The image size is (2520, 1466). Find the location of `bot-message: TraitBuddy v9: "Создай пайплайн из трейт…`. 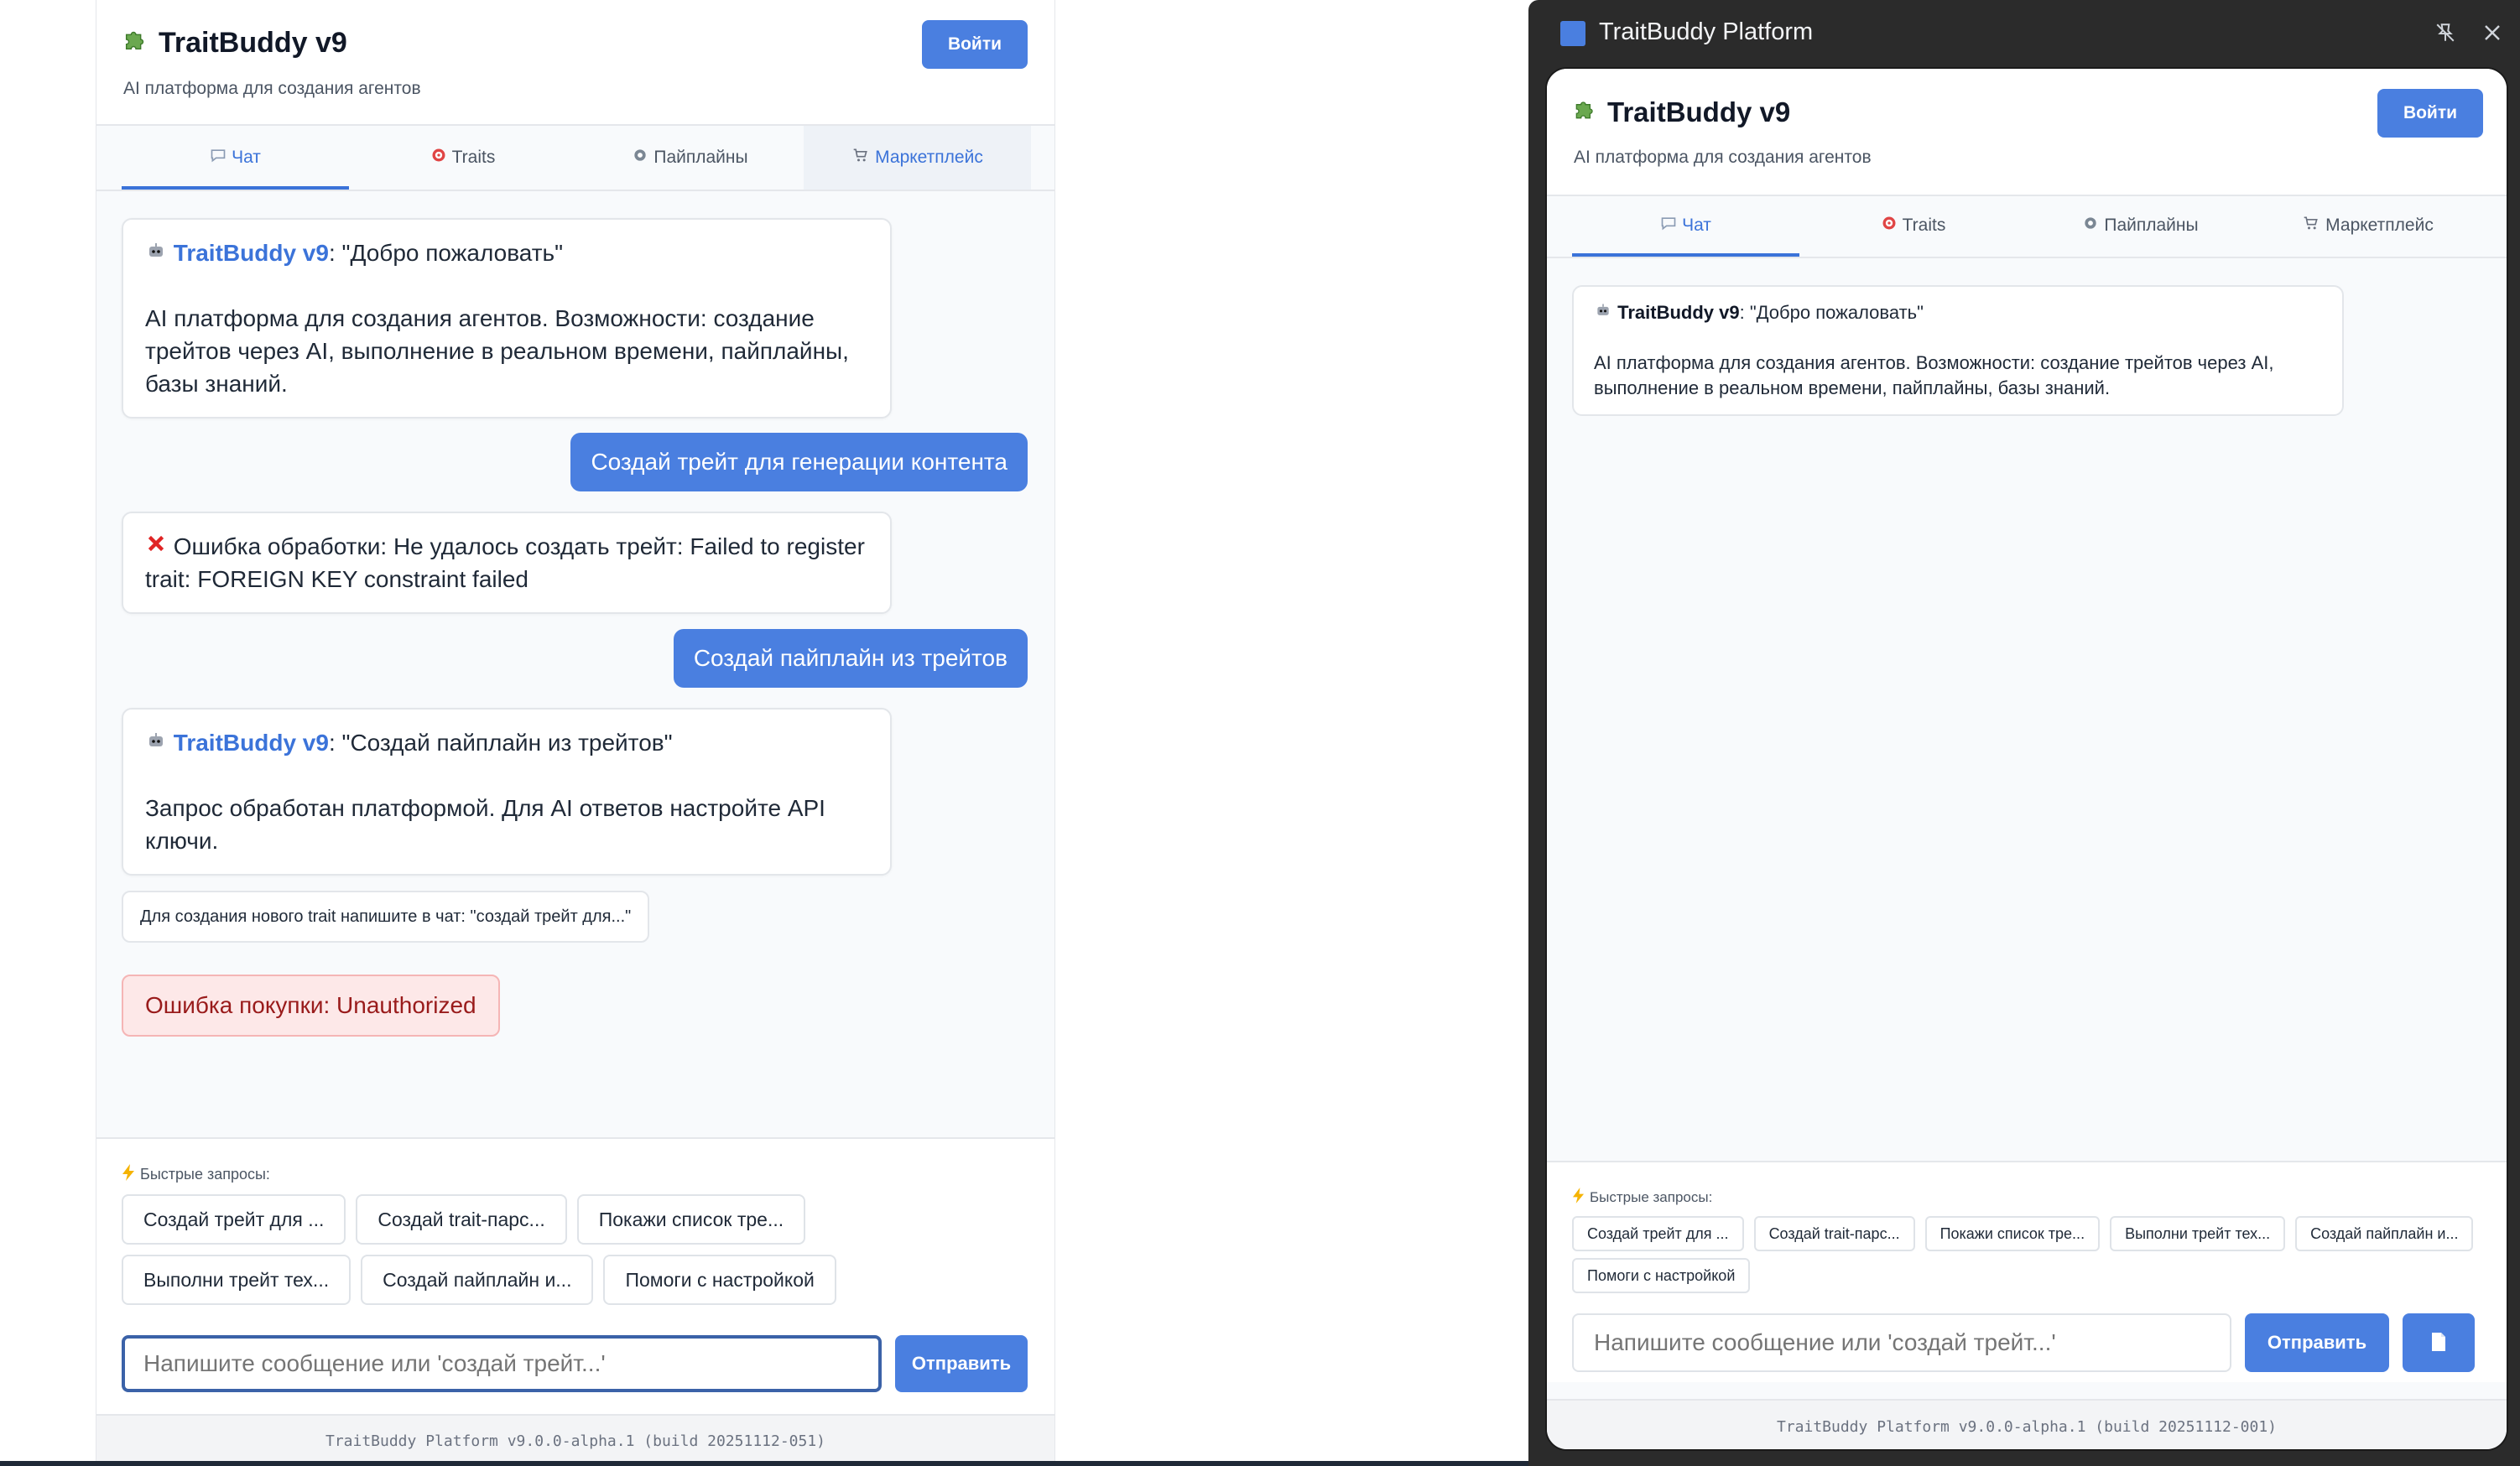

bot-message: TraitBuddy v9: "Создай пайплайн из трейт… is located at coordinates (507, 792).